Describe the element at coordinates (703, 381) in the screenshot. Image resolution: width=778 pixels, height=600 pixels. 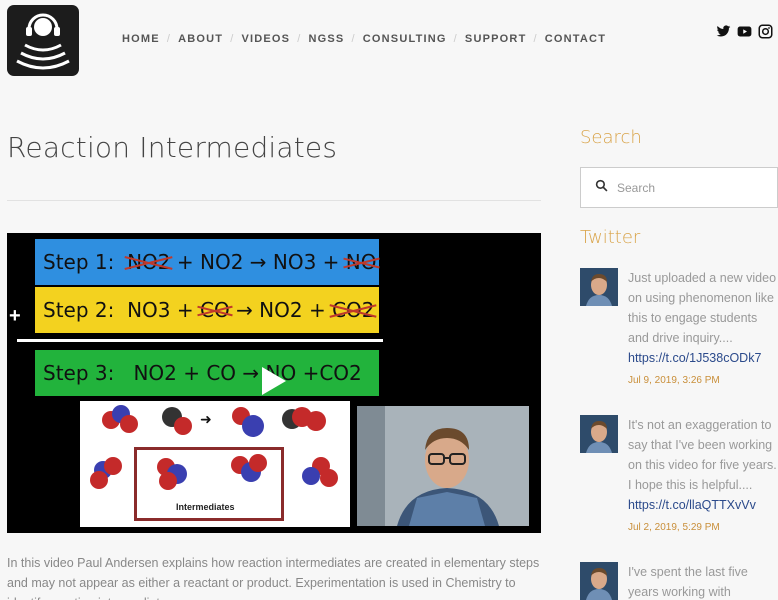
I see `tweet-date: Jul 9, 2019, 3:26 PM` at that location.